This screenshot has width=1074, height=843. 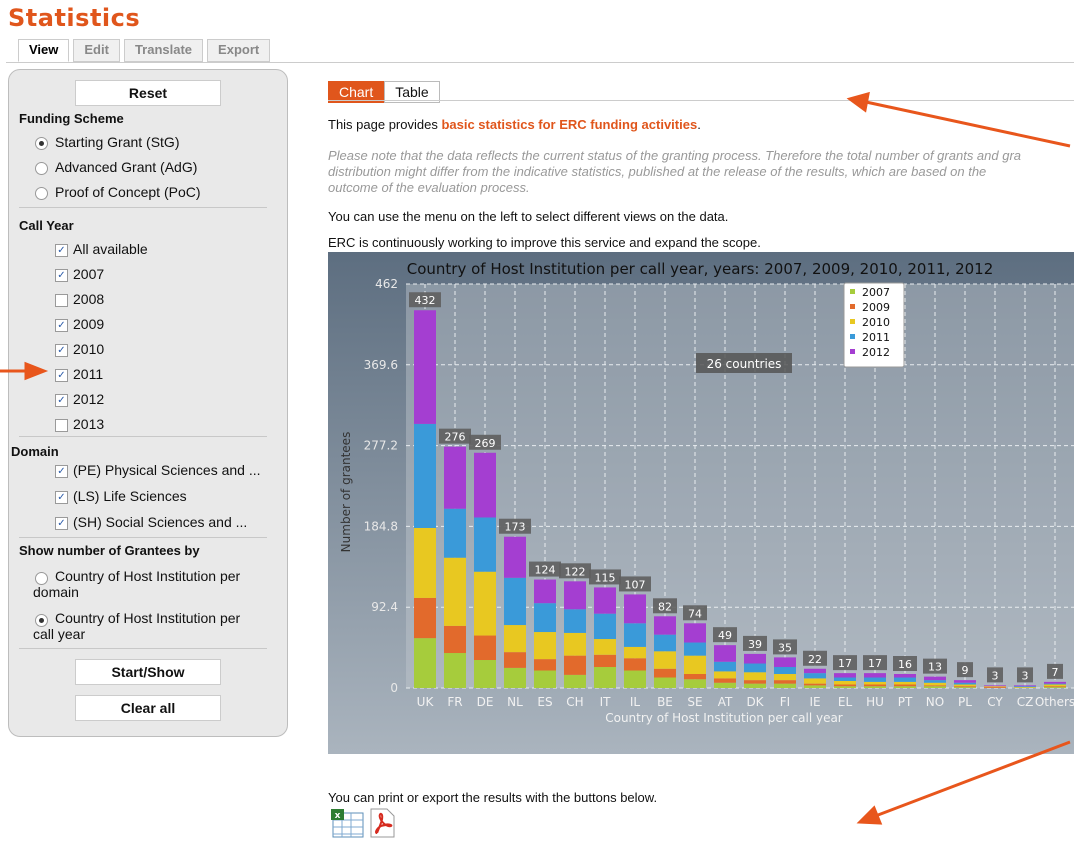 I want to click on option-stg: Starting Grant (StG), so click(x=117, y=142).